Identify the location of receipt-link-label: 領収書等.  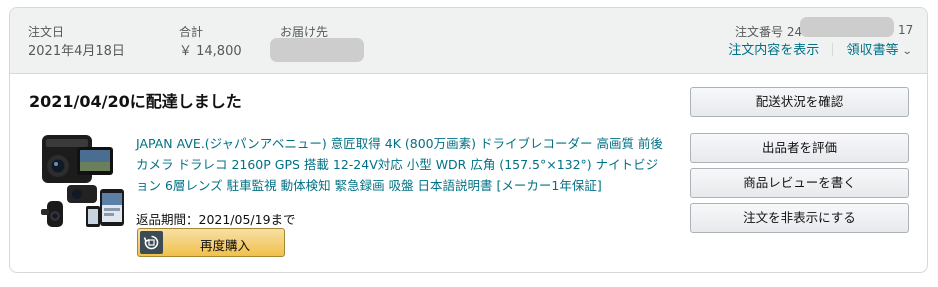
(872, 50).